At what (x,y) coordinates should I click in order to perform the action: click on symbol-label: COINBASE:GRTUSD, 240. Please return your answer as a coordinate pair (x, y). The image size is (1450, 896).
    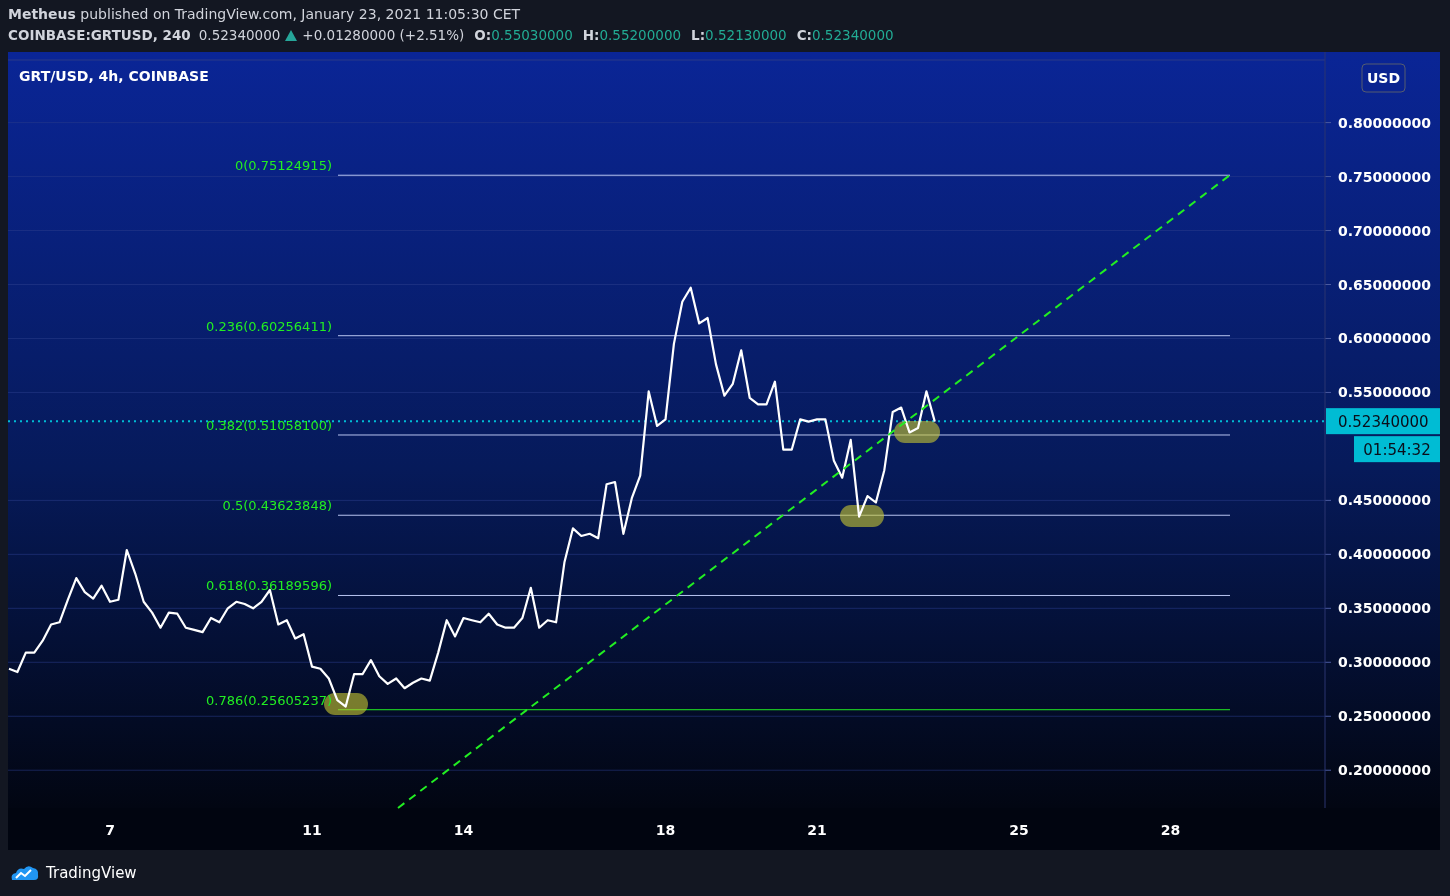
    Looking at the image, I should click on (99, 35).